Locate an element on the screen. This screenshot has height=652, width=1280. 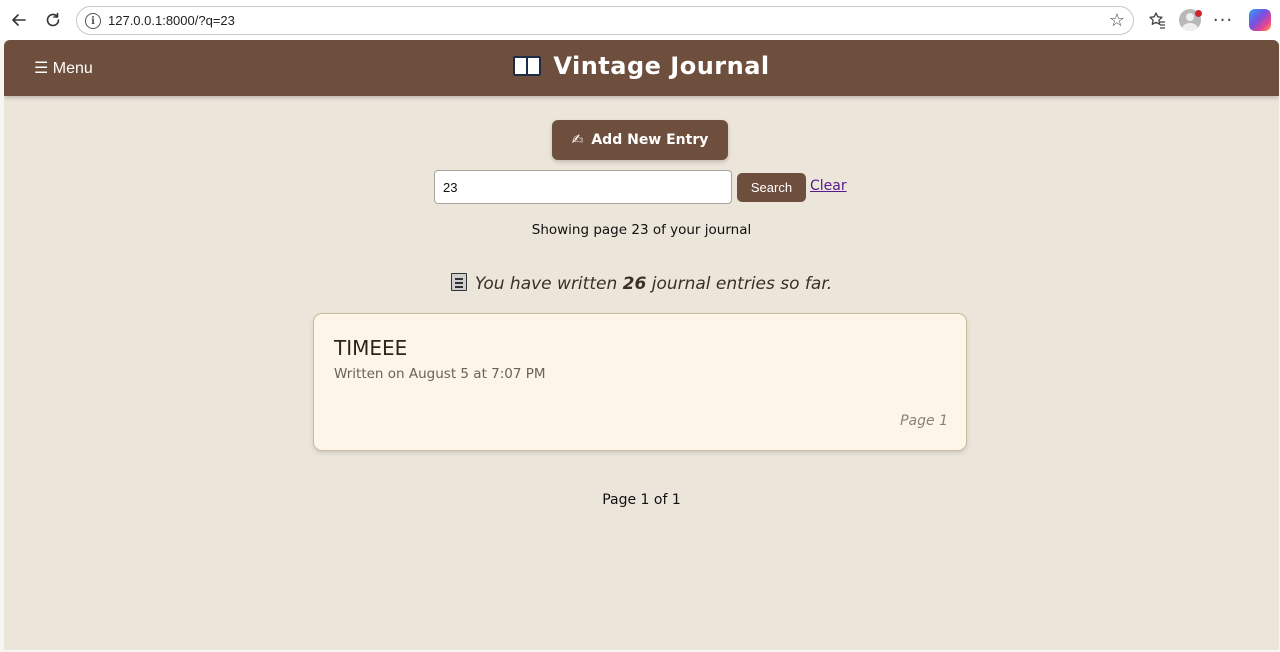
copilot-icon is located at coordinates (1260, 20).